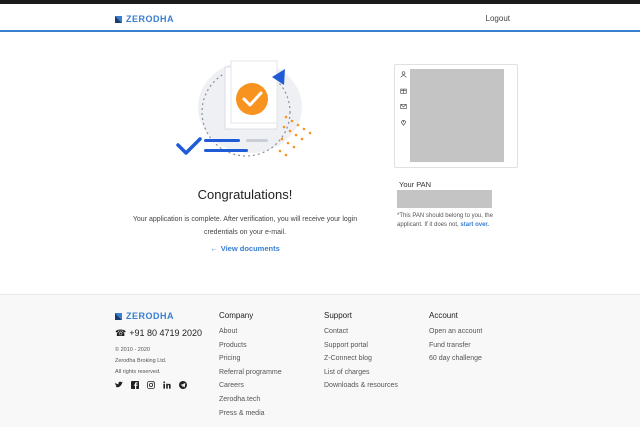 The image size is (640, 427). What do you see at coordinates (132, 350) in the screenshot?
I see `copyright-years: © 2010 - 2020` at bounding box center [132, 350].